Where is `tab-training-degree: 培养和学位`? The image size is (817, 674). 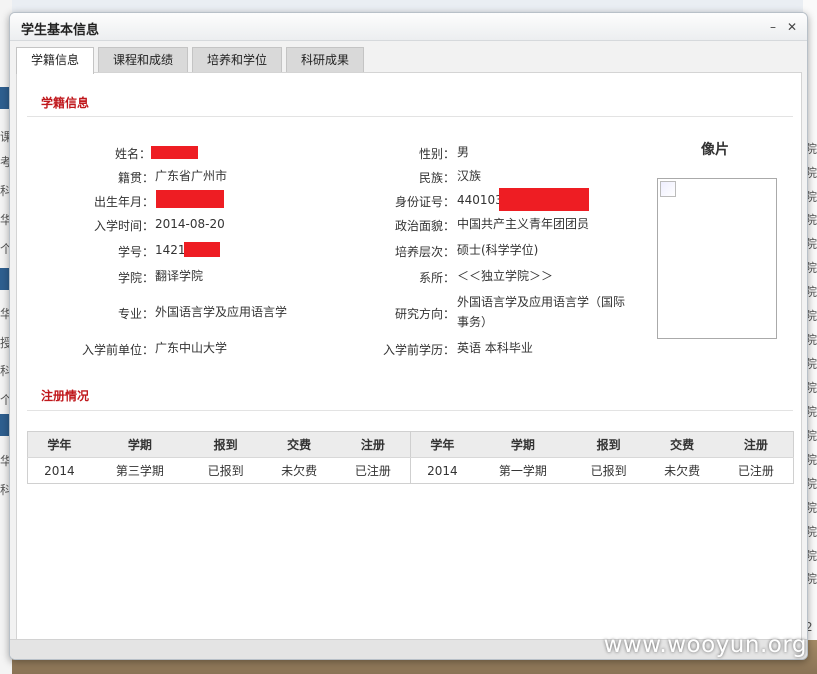 tab-training-degree: 培养和学位 is located at coordinates (237, 60).